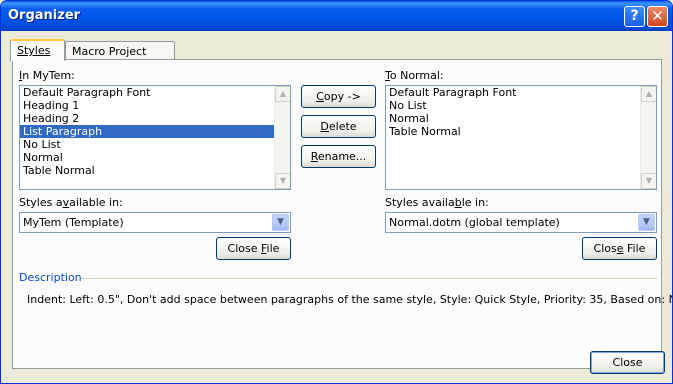 The image size is (673, 384). I want to click on right-list-label: To Normal:, so click(414, 75).